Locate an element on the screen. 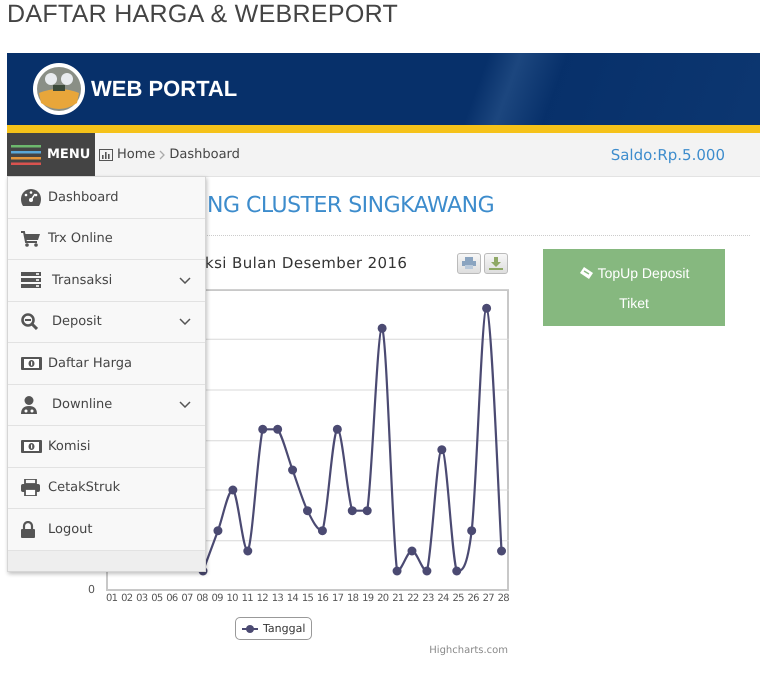 Image resolution: width=768 pixels, height=673 pixels. menu-item-label: Trx Online is located at coordinates (80, 238).